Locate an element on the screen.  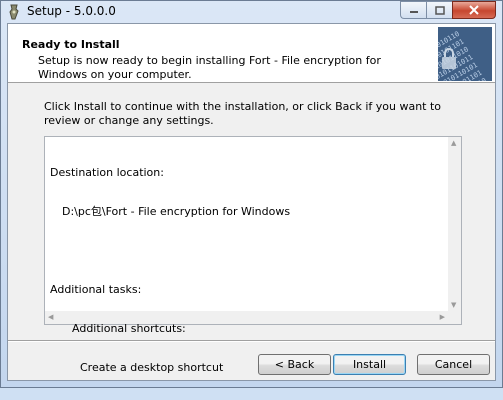
scroll-up-icon: ▲ is located at coordinates (453, 143).